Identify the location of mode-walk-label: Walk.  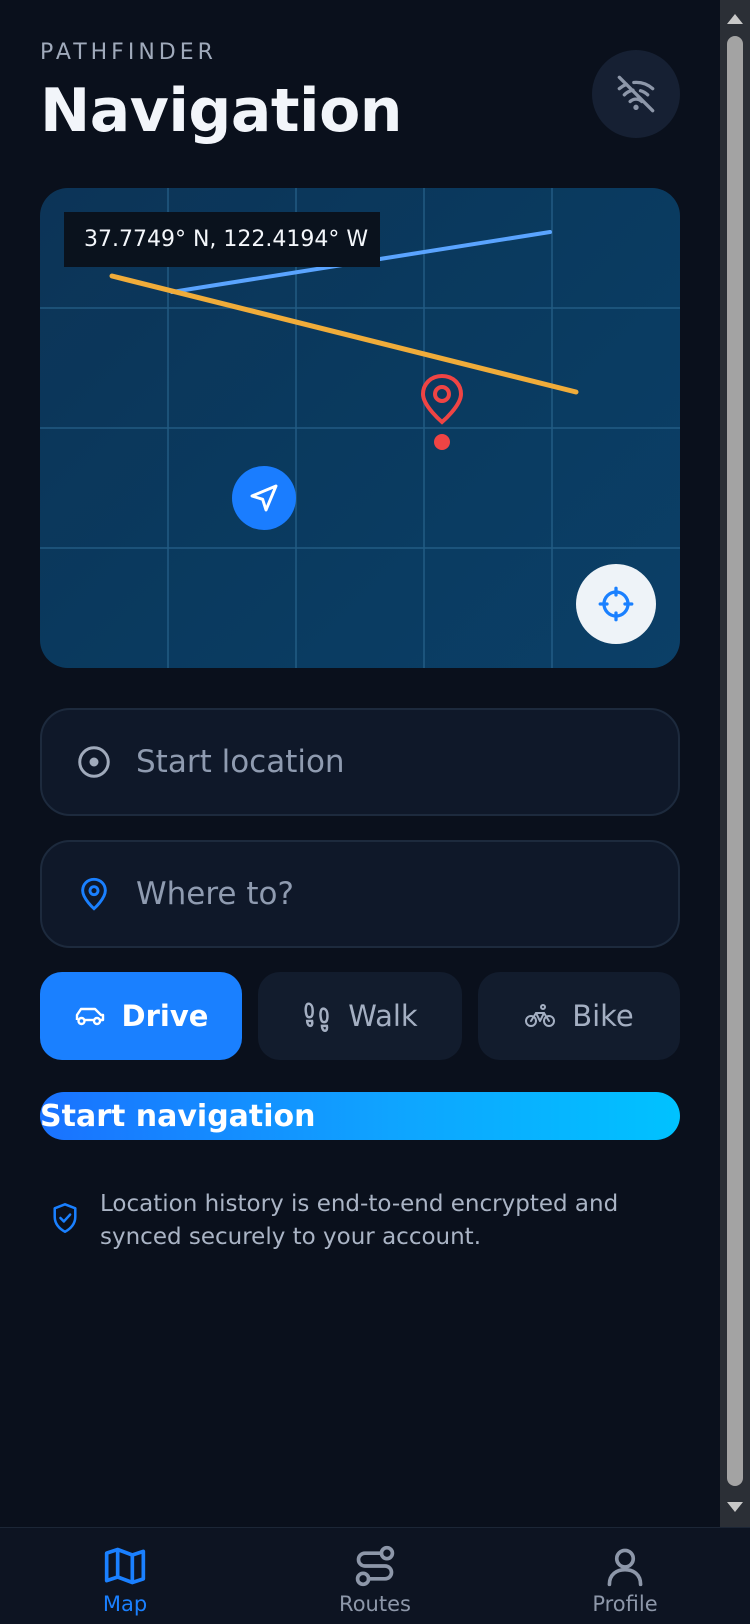
(383, 1016).